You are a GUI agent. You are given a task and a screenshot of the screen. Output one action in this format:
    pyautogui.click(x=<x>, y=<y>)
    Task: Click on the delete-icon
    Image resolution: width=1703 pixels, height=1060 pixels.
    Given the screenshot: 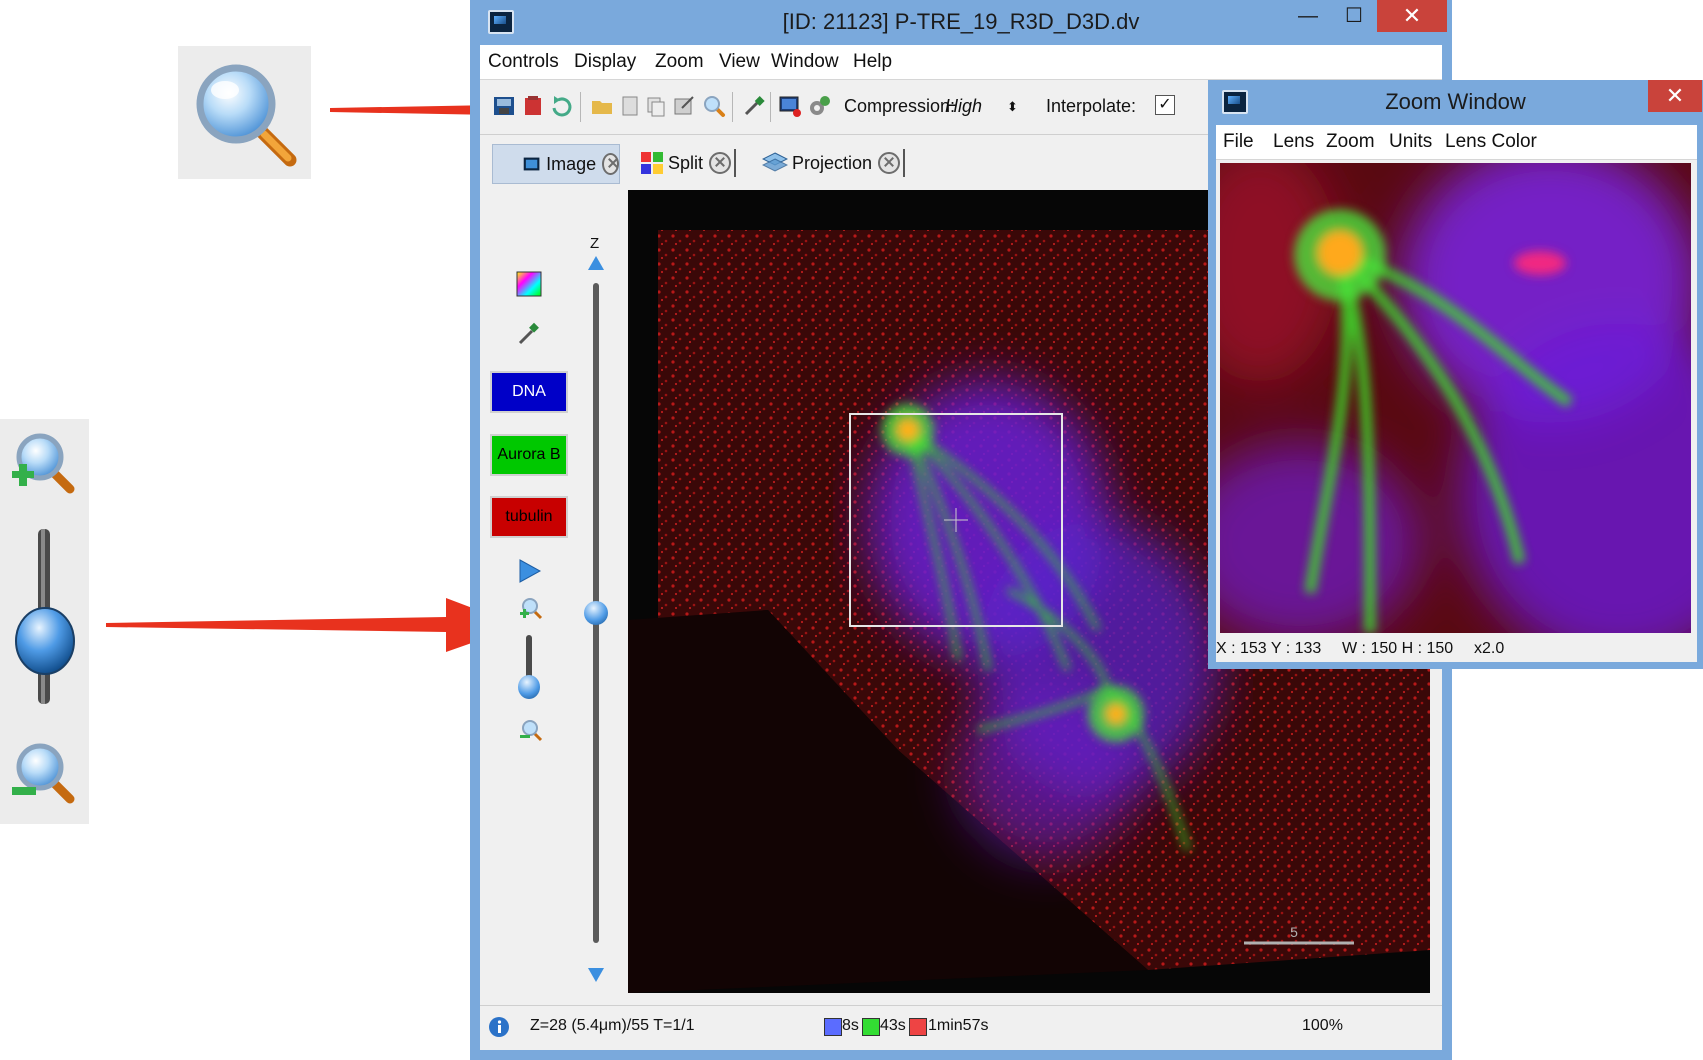 What is the action you would take?
    pyautogui.click(x=534, y=106)
    